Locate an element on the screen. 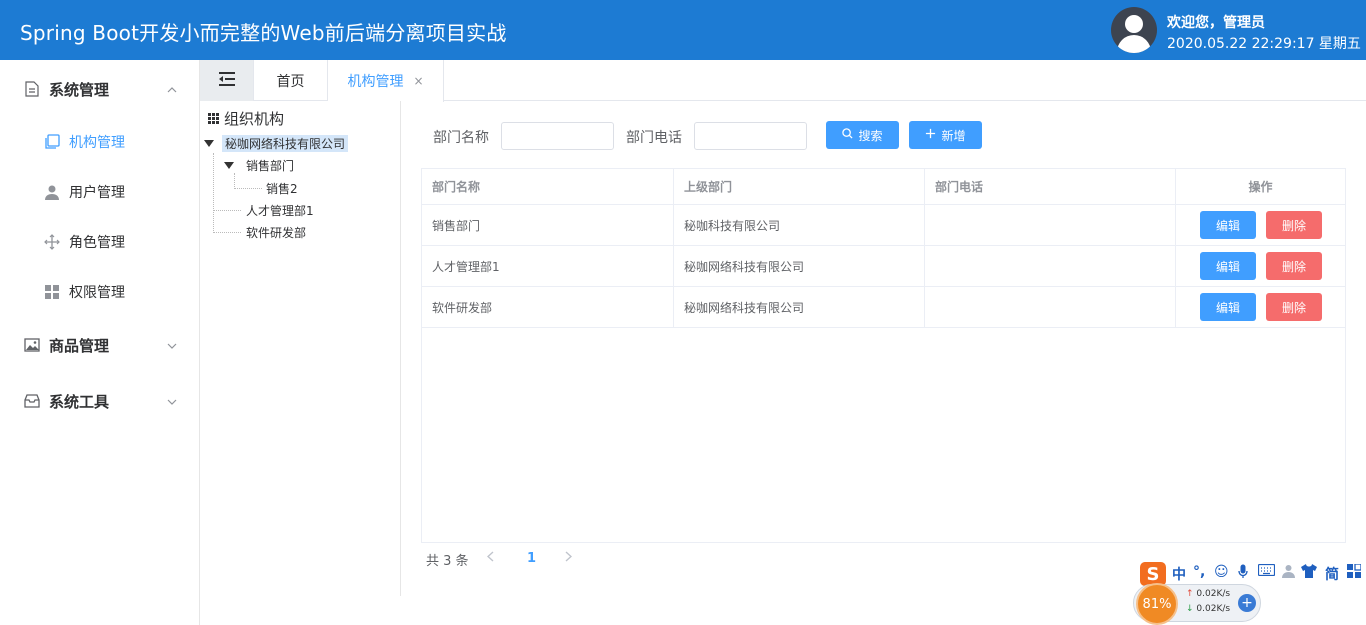 The image size is (1366, 625). download-speed: ↓ 0.02K/s is located at coordinates (1208, 609).